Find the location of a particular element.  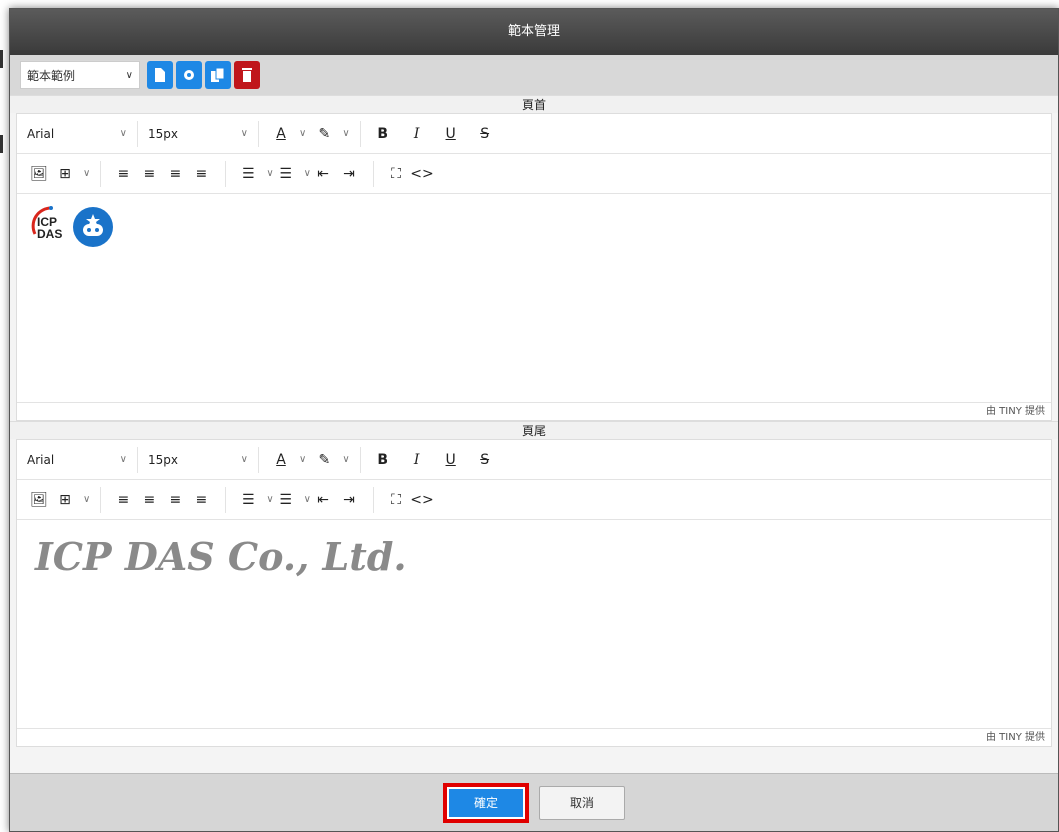

gear-icon is located at coordinates (189, 75).